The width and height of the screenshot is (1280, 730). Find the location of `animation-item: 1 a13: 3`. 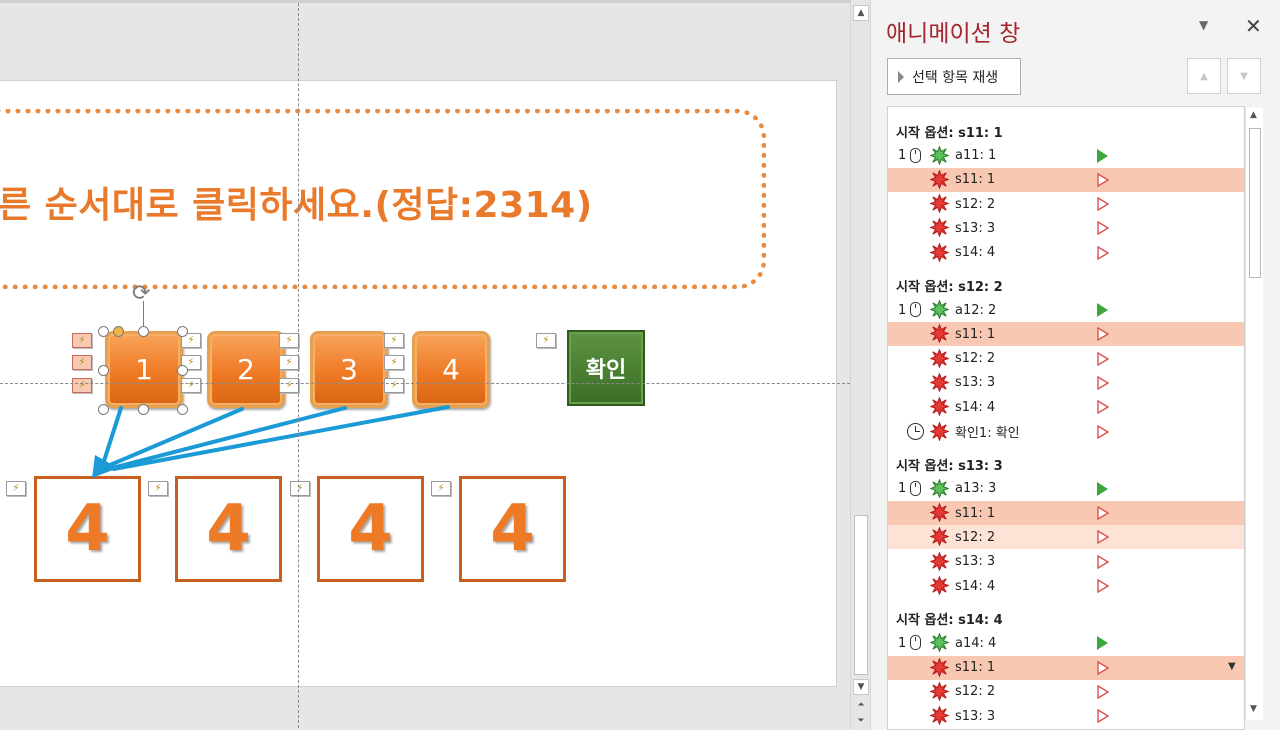

animation-item: 1 a13: 3 is located at coordinates (1066, 489).